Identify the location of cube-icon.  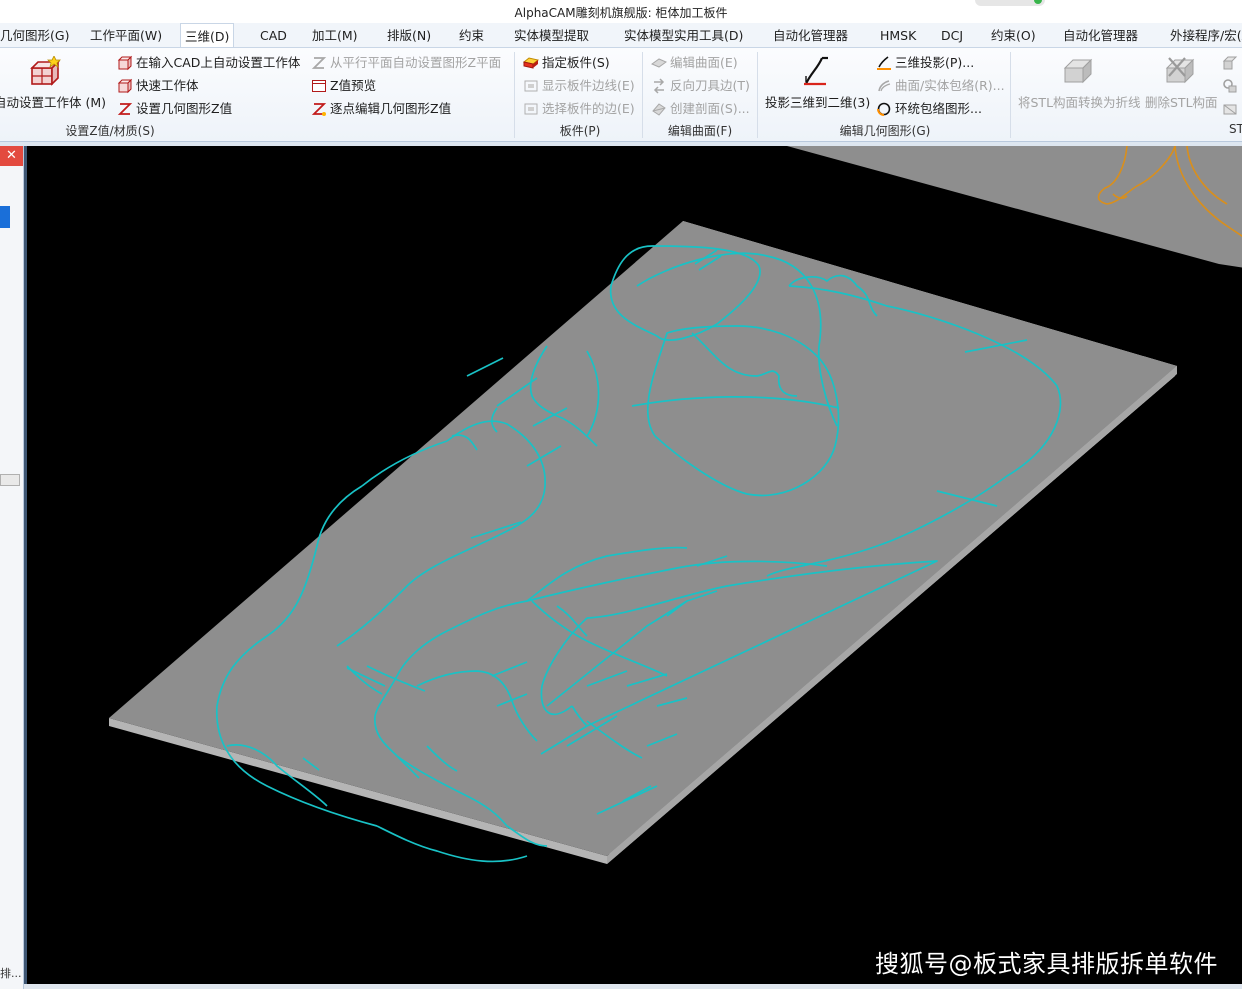
(1230, 63).